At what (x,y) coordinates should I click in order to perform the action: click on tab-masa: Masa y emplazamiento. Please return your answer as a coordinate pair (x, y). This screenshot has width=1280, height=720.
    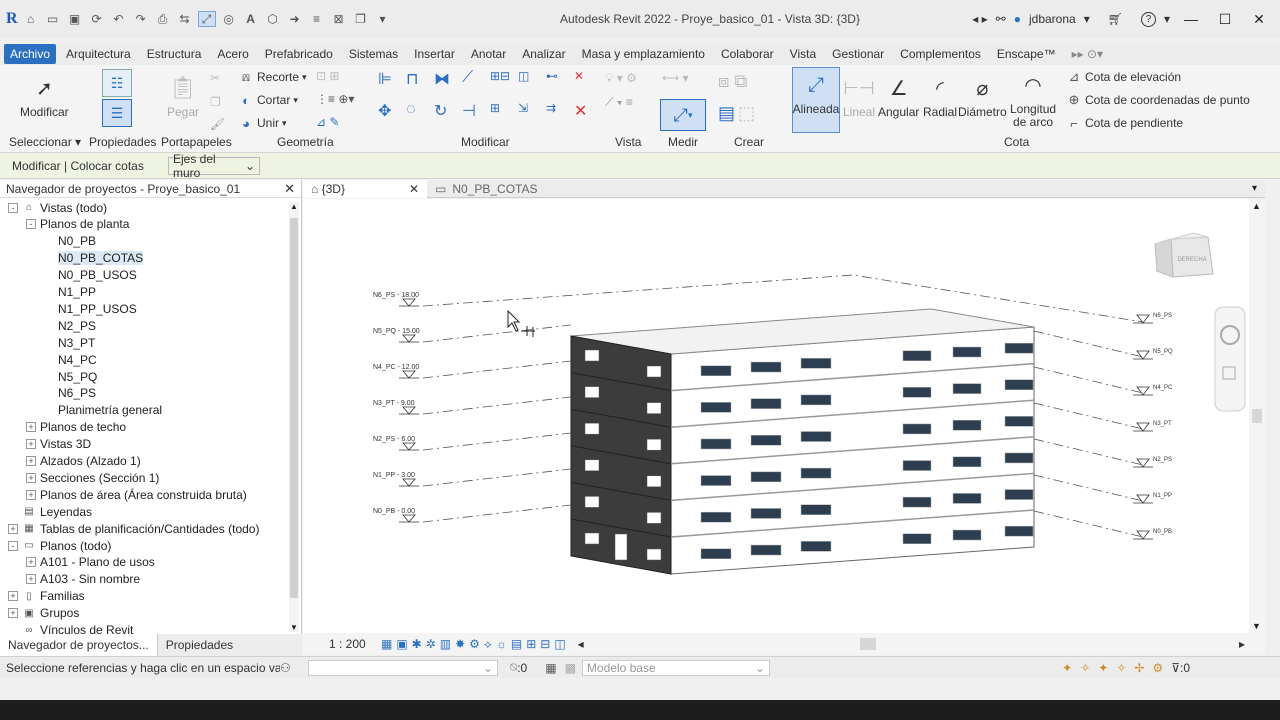
    Looking at the image, I should click on (643, 54).